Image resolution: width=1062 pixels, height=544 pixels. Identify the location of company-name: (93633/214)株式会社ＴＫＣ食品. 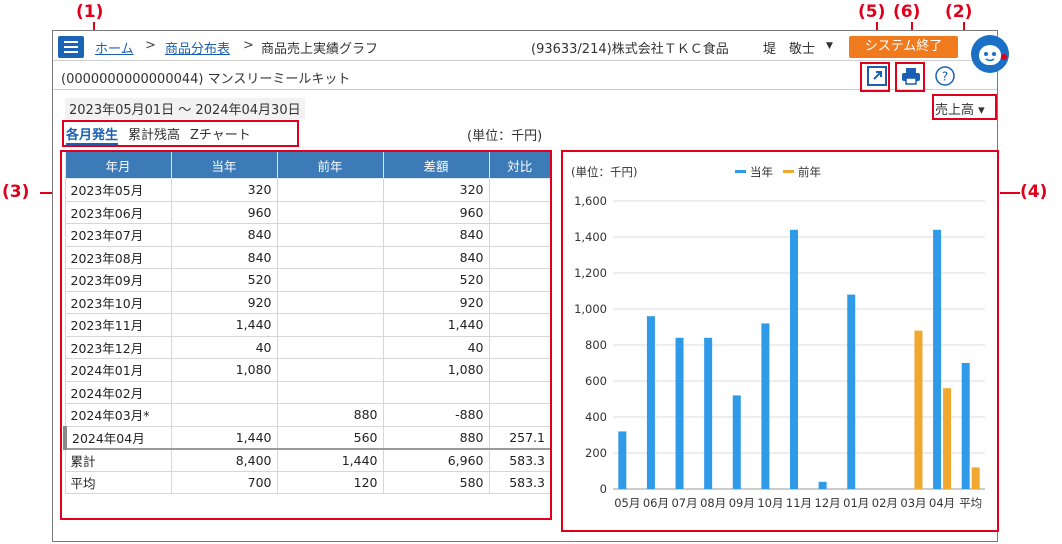
(630, 49).